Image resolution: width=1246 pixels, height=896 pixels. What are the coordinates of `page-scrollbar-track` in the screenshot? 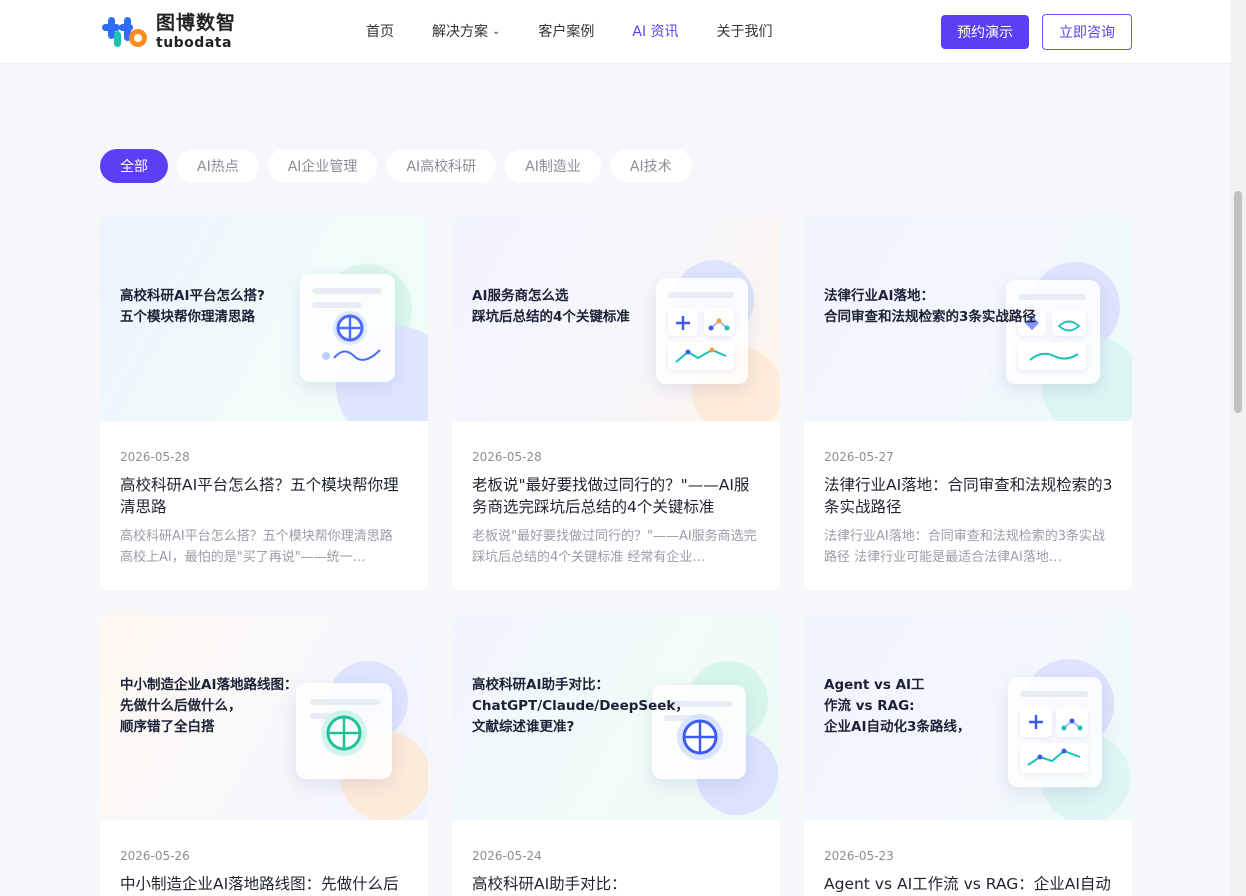 It's located at (1238, 448).